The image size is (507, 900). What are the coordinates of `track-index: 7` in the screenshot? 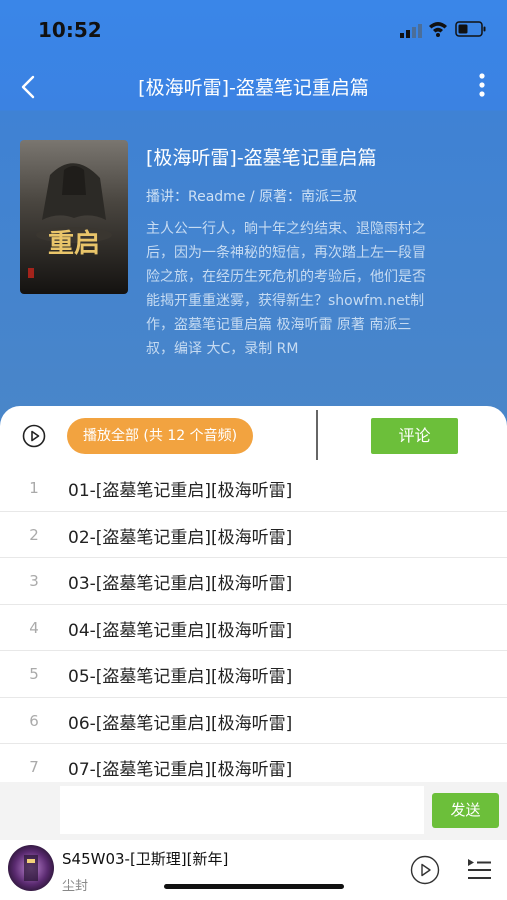 It's located at (34, 767).